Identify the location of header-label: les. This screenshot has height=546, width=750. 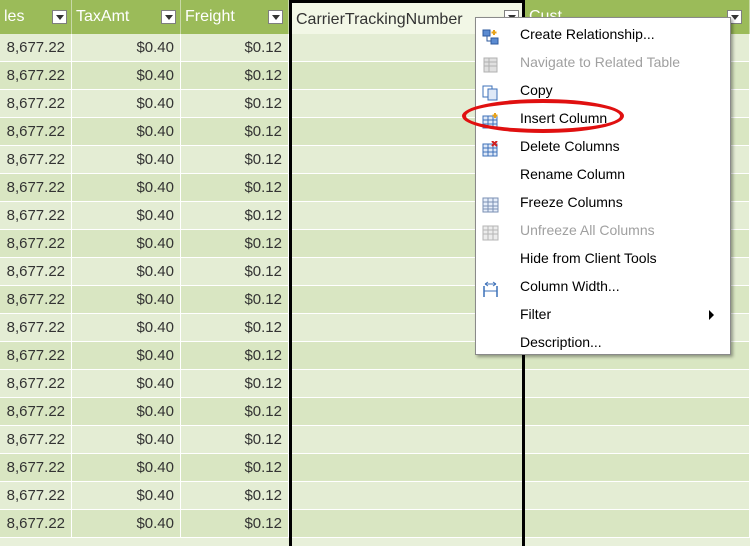
(14, 16).